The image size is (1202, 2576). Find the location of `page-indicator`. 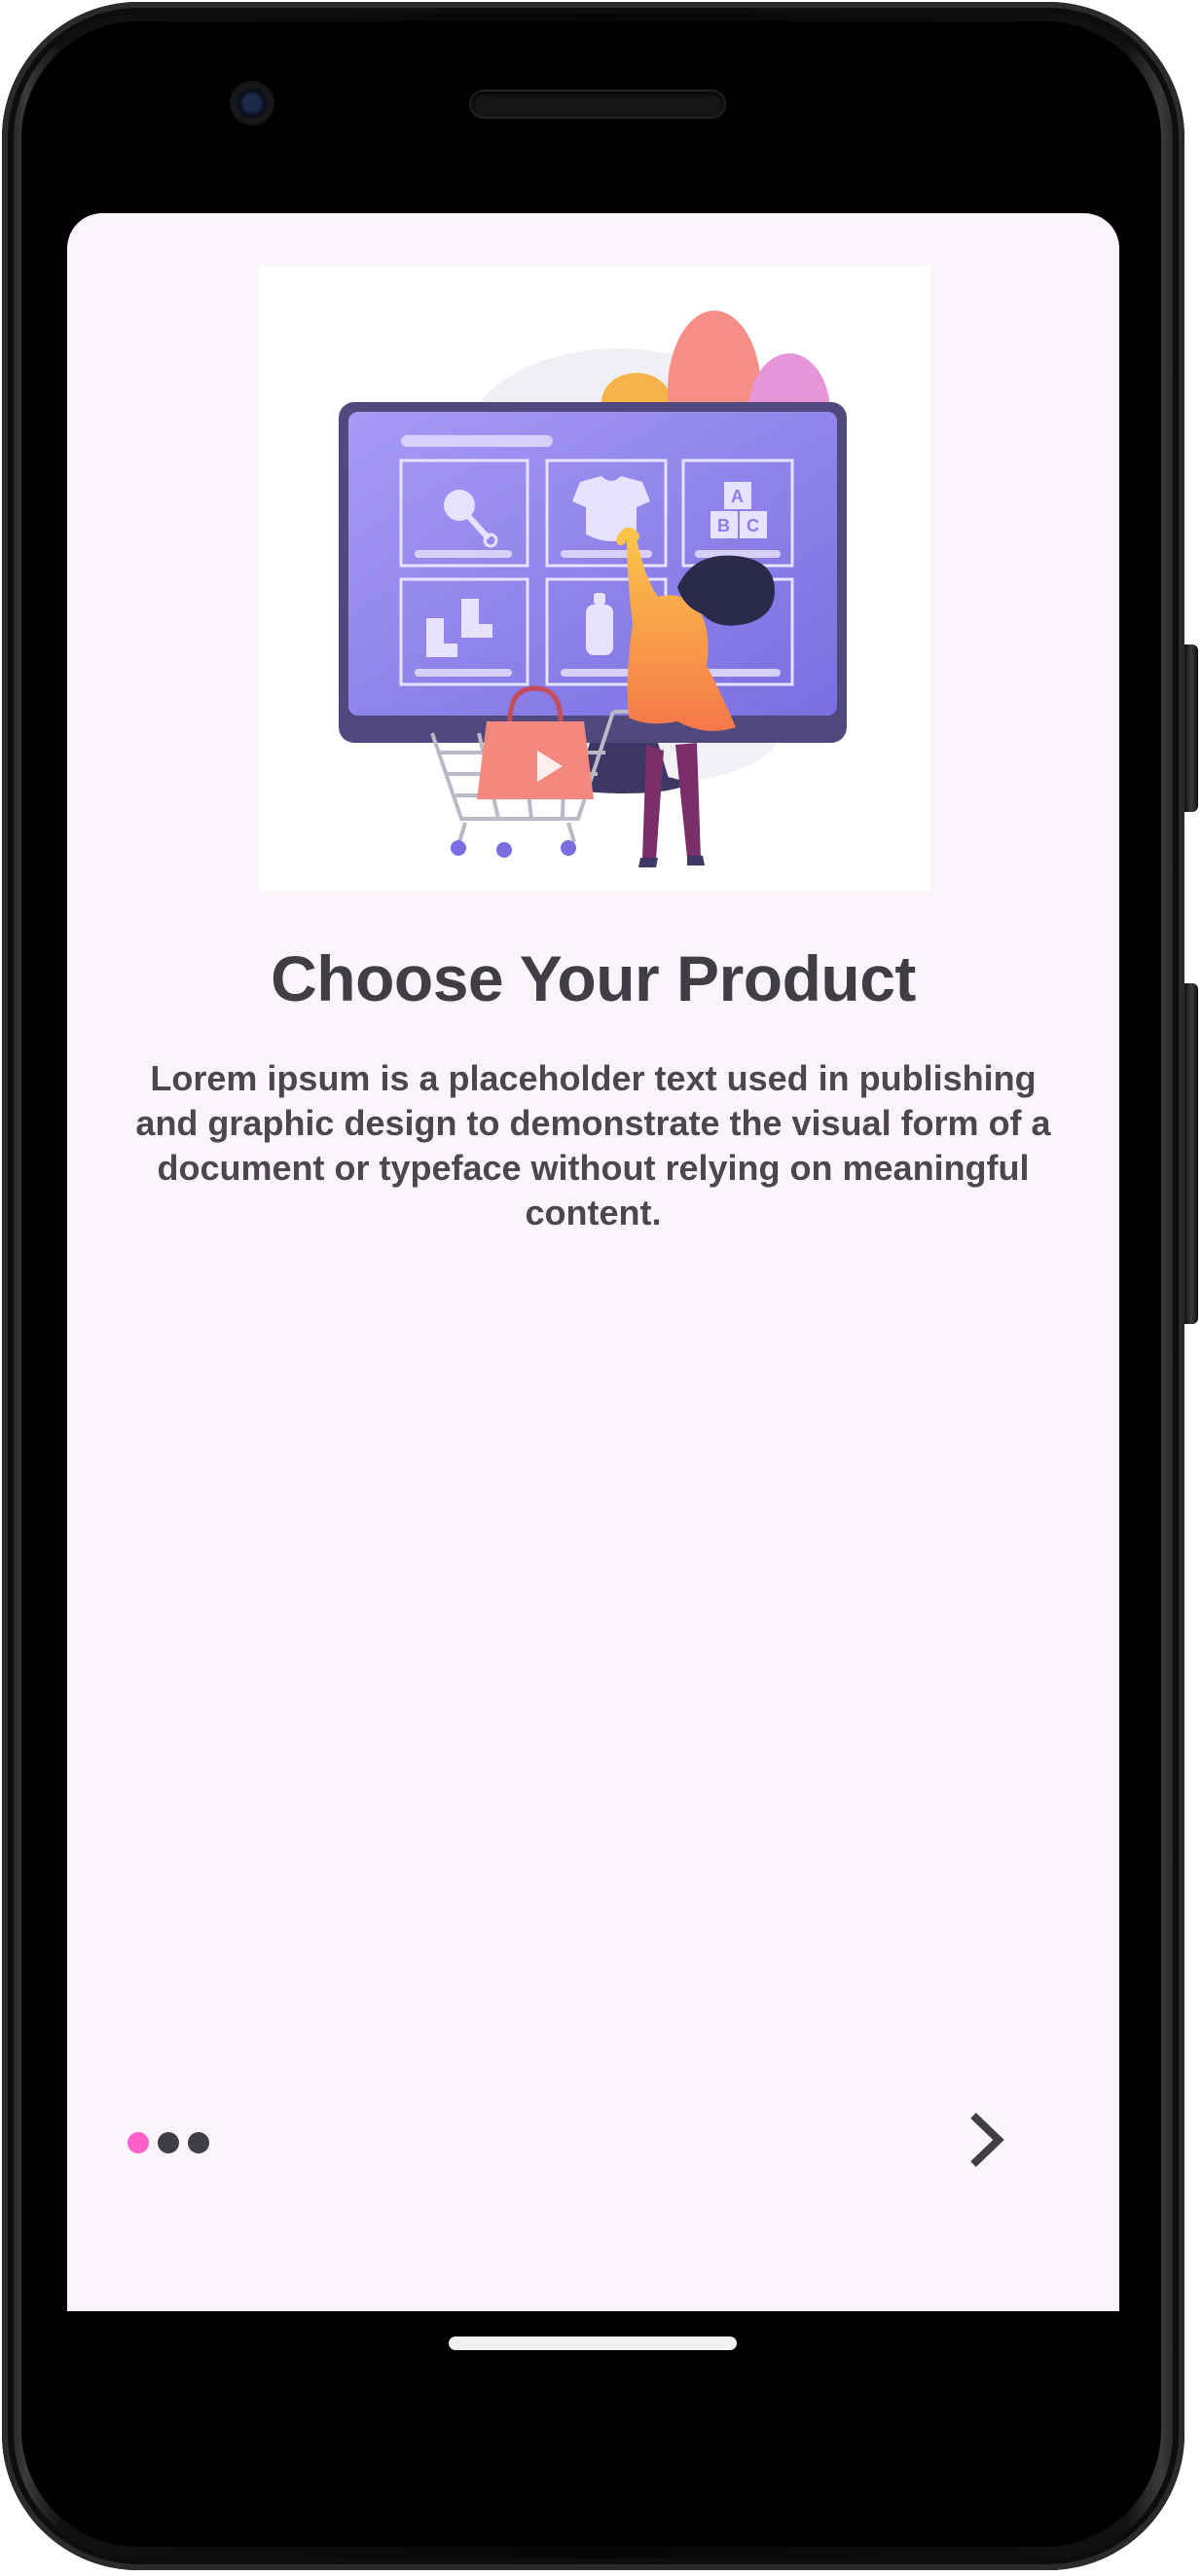

page-indicator is located at coordinates (168, 2143).